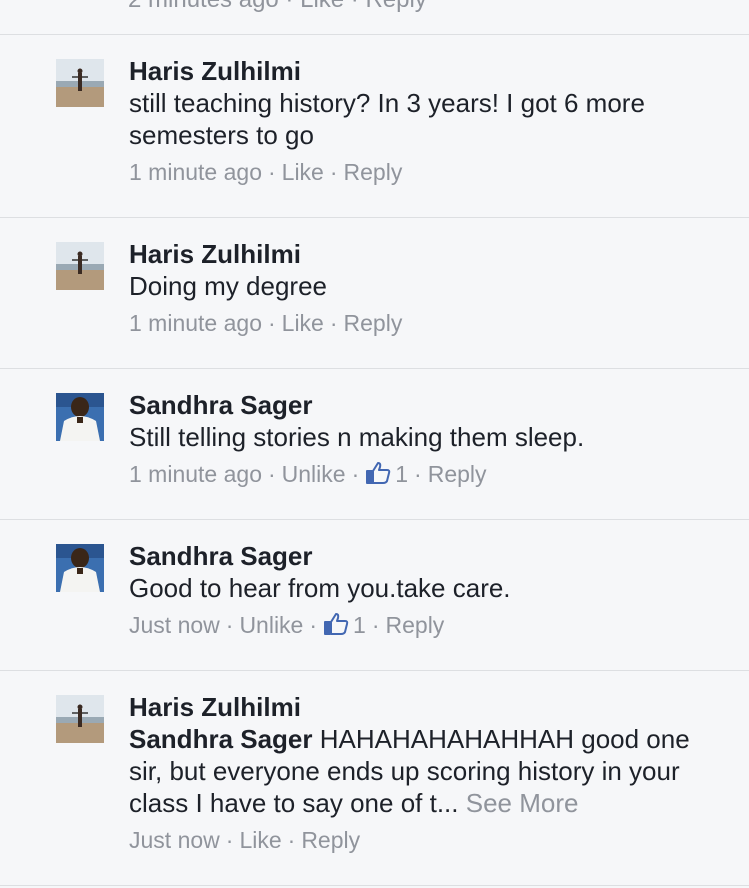  What do you see at coordinates (320, 588) in the screenshot?
I see `comment-text: Good to hear from you.take care.` at bounding box center [320, 588].